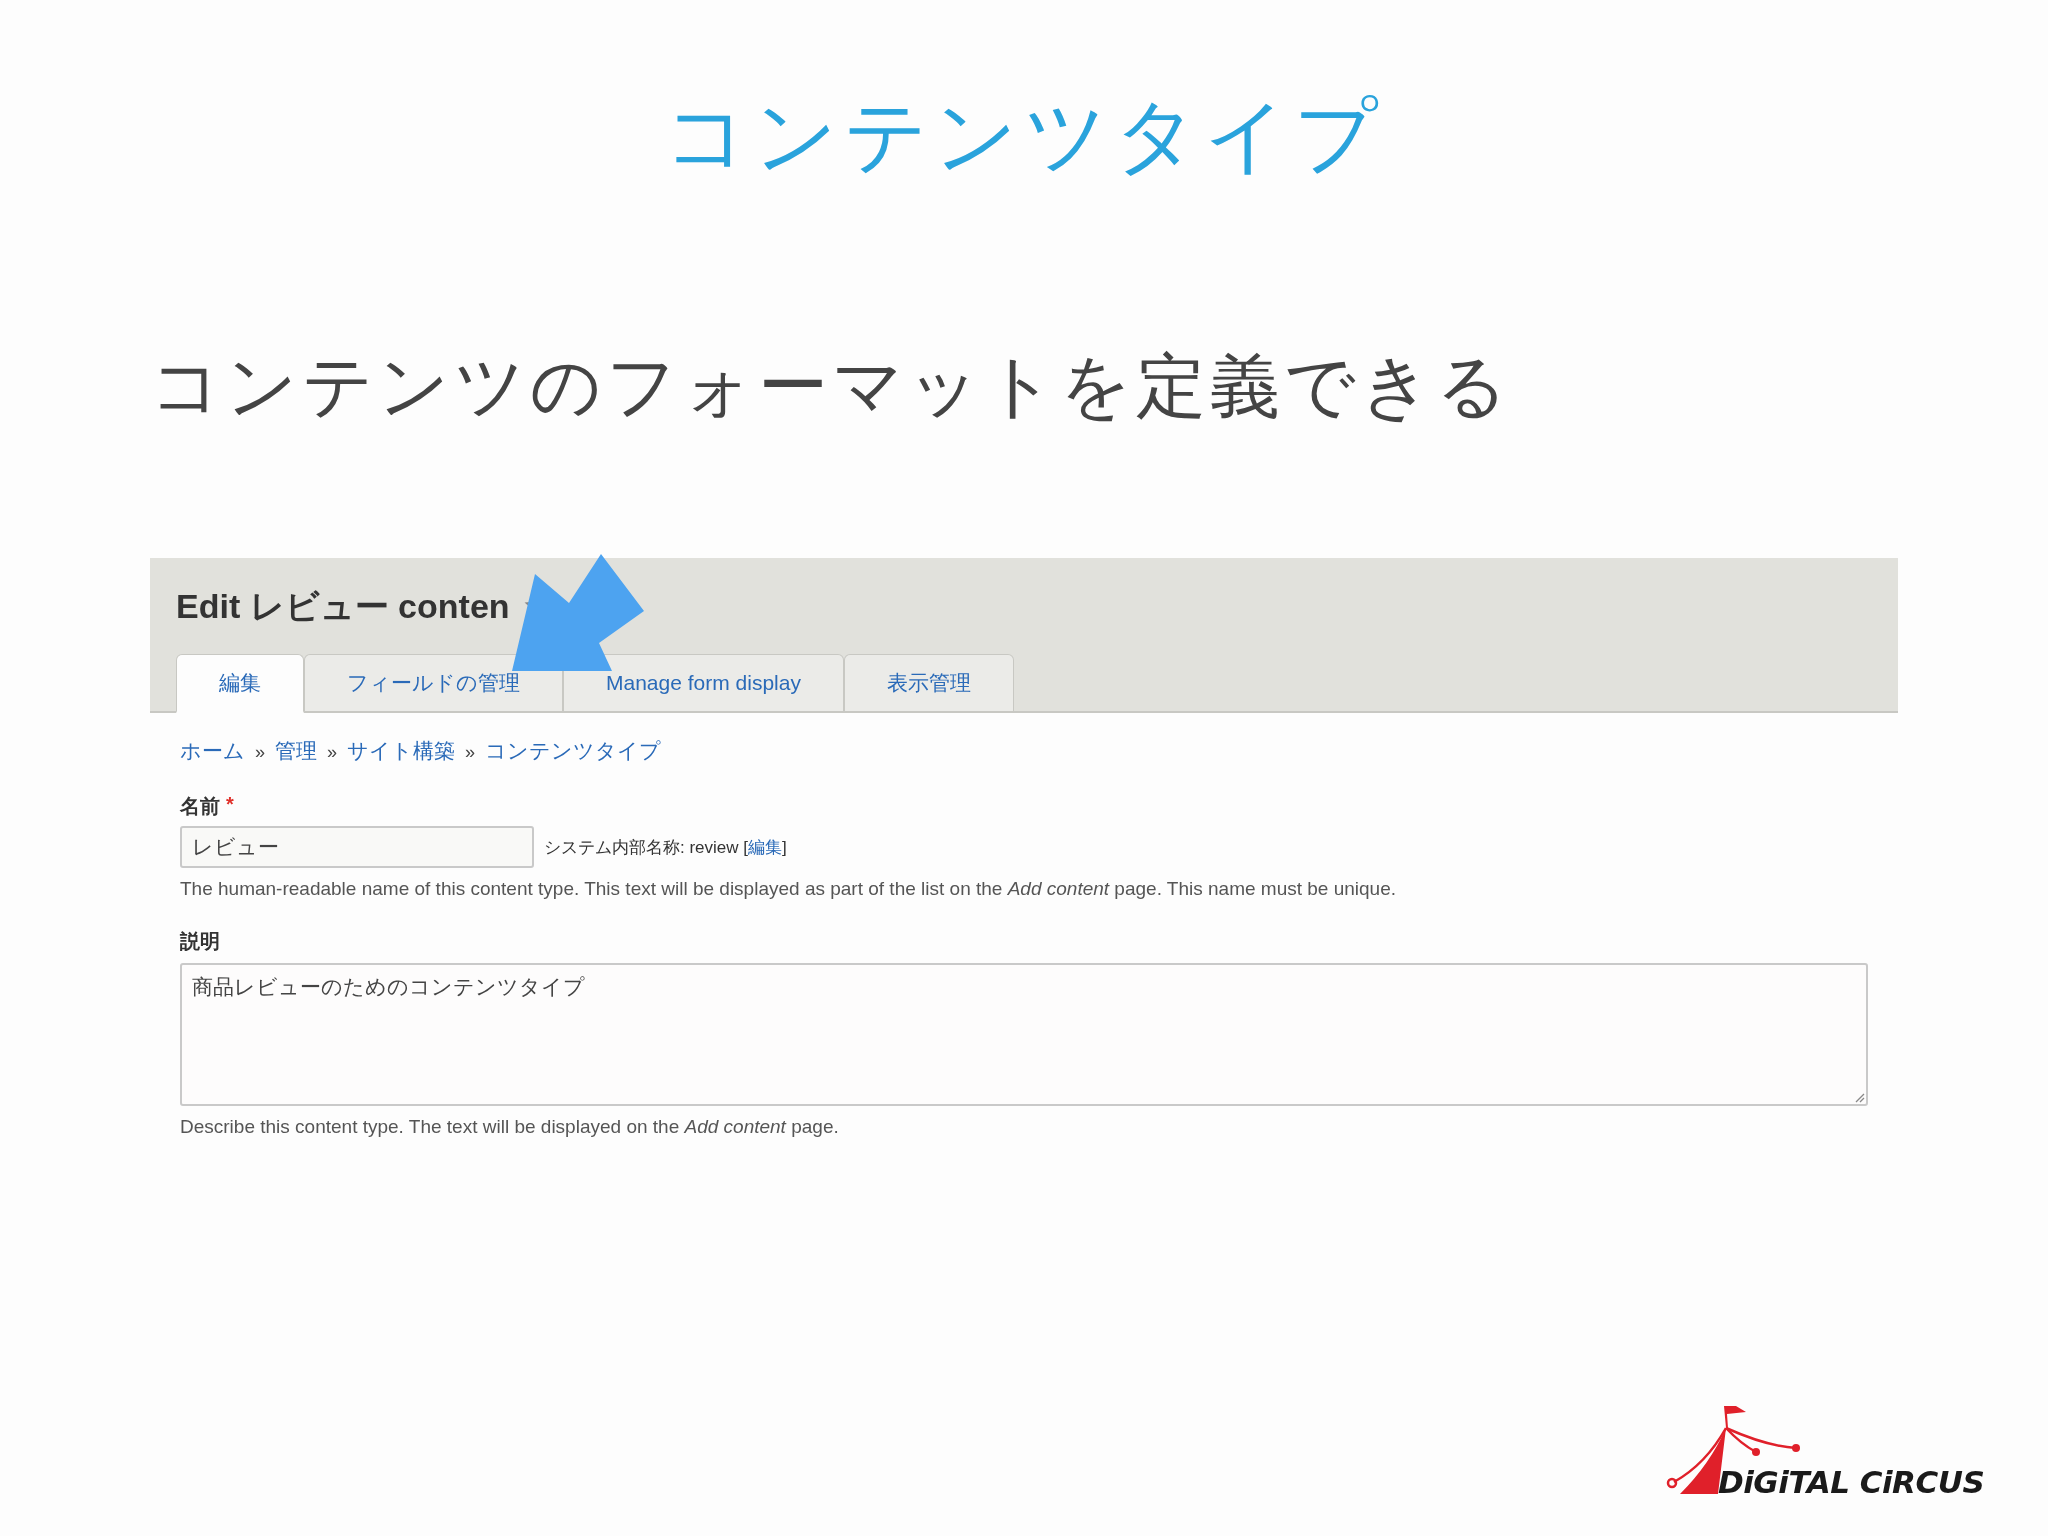 The height and width of the screenshot is (1536, 2048). Describe the element at coordinates (212, 751) in the screenshot. I see `breadcrumb-link: ホーム` at that location.